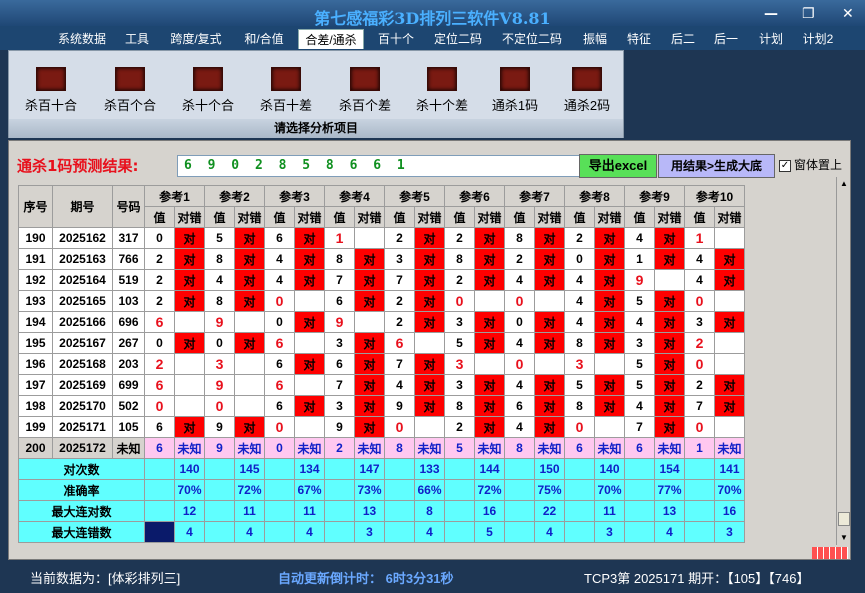 The width and height of the screenshot is (865, 593). Describe the element at coordinates (130, 92) in the screenshot. I see `kill-bai-ge-he-button: 杀百个合` at that location.